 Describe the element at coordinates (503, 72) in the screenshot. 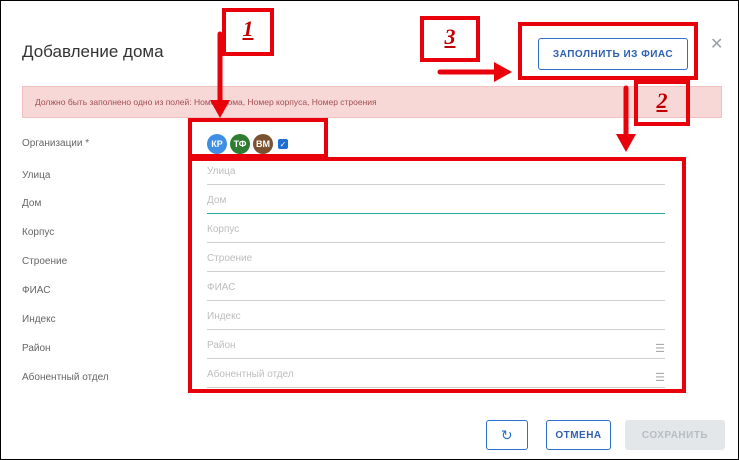

I see `arrow-3-head` at that location.